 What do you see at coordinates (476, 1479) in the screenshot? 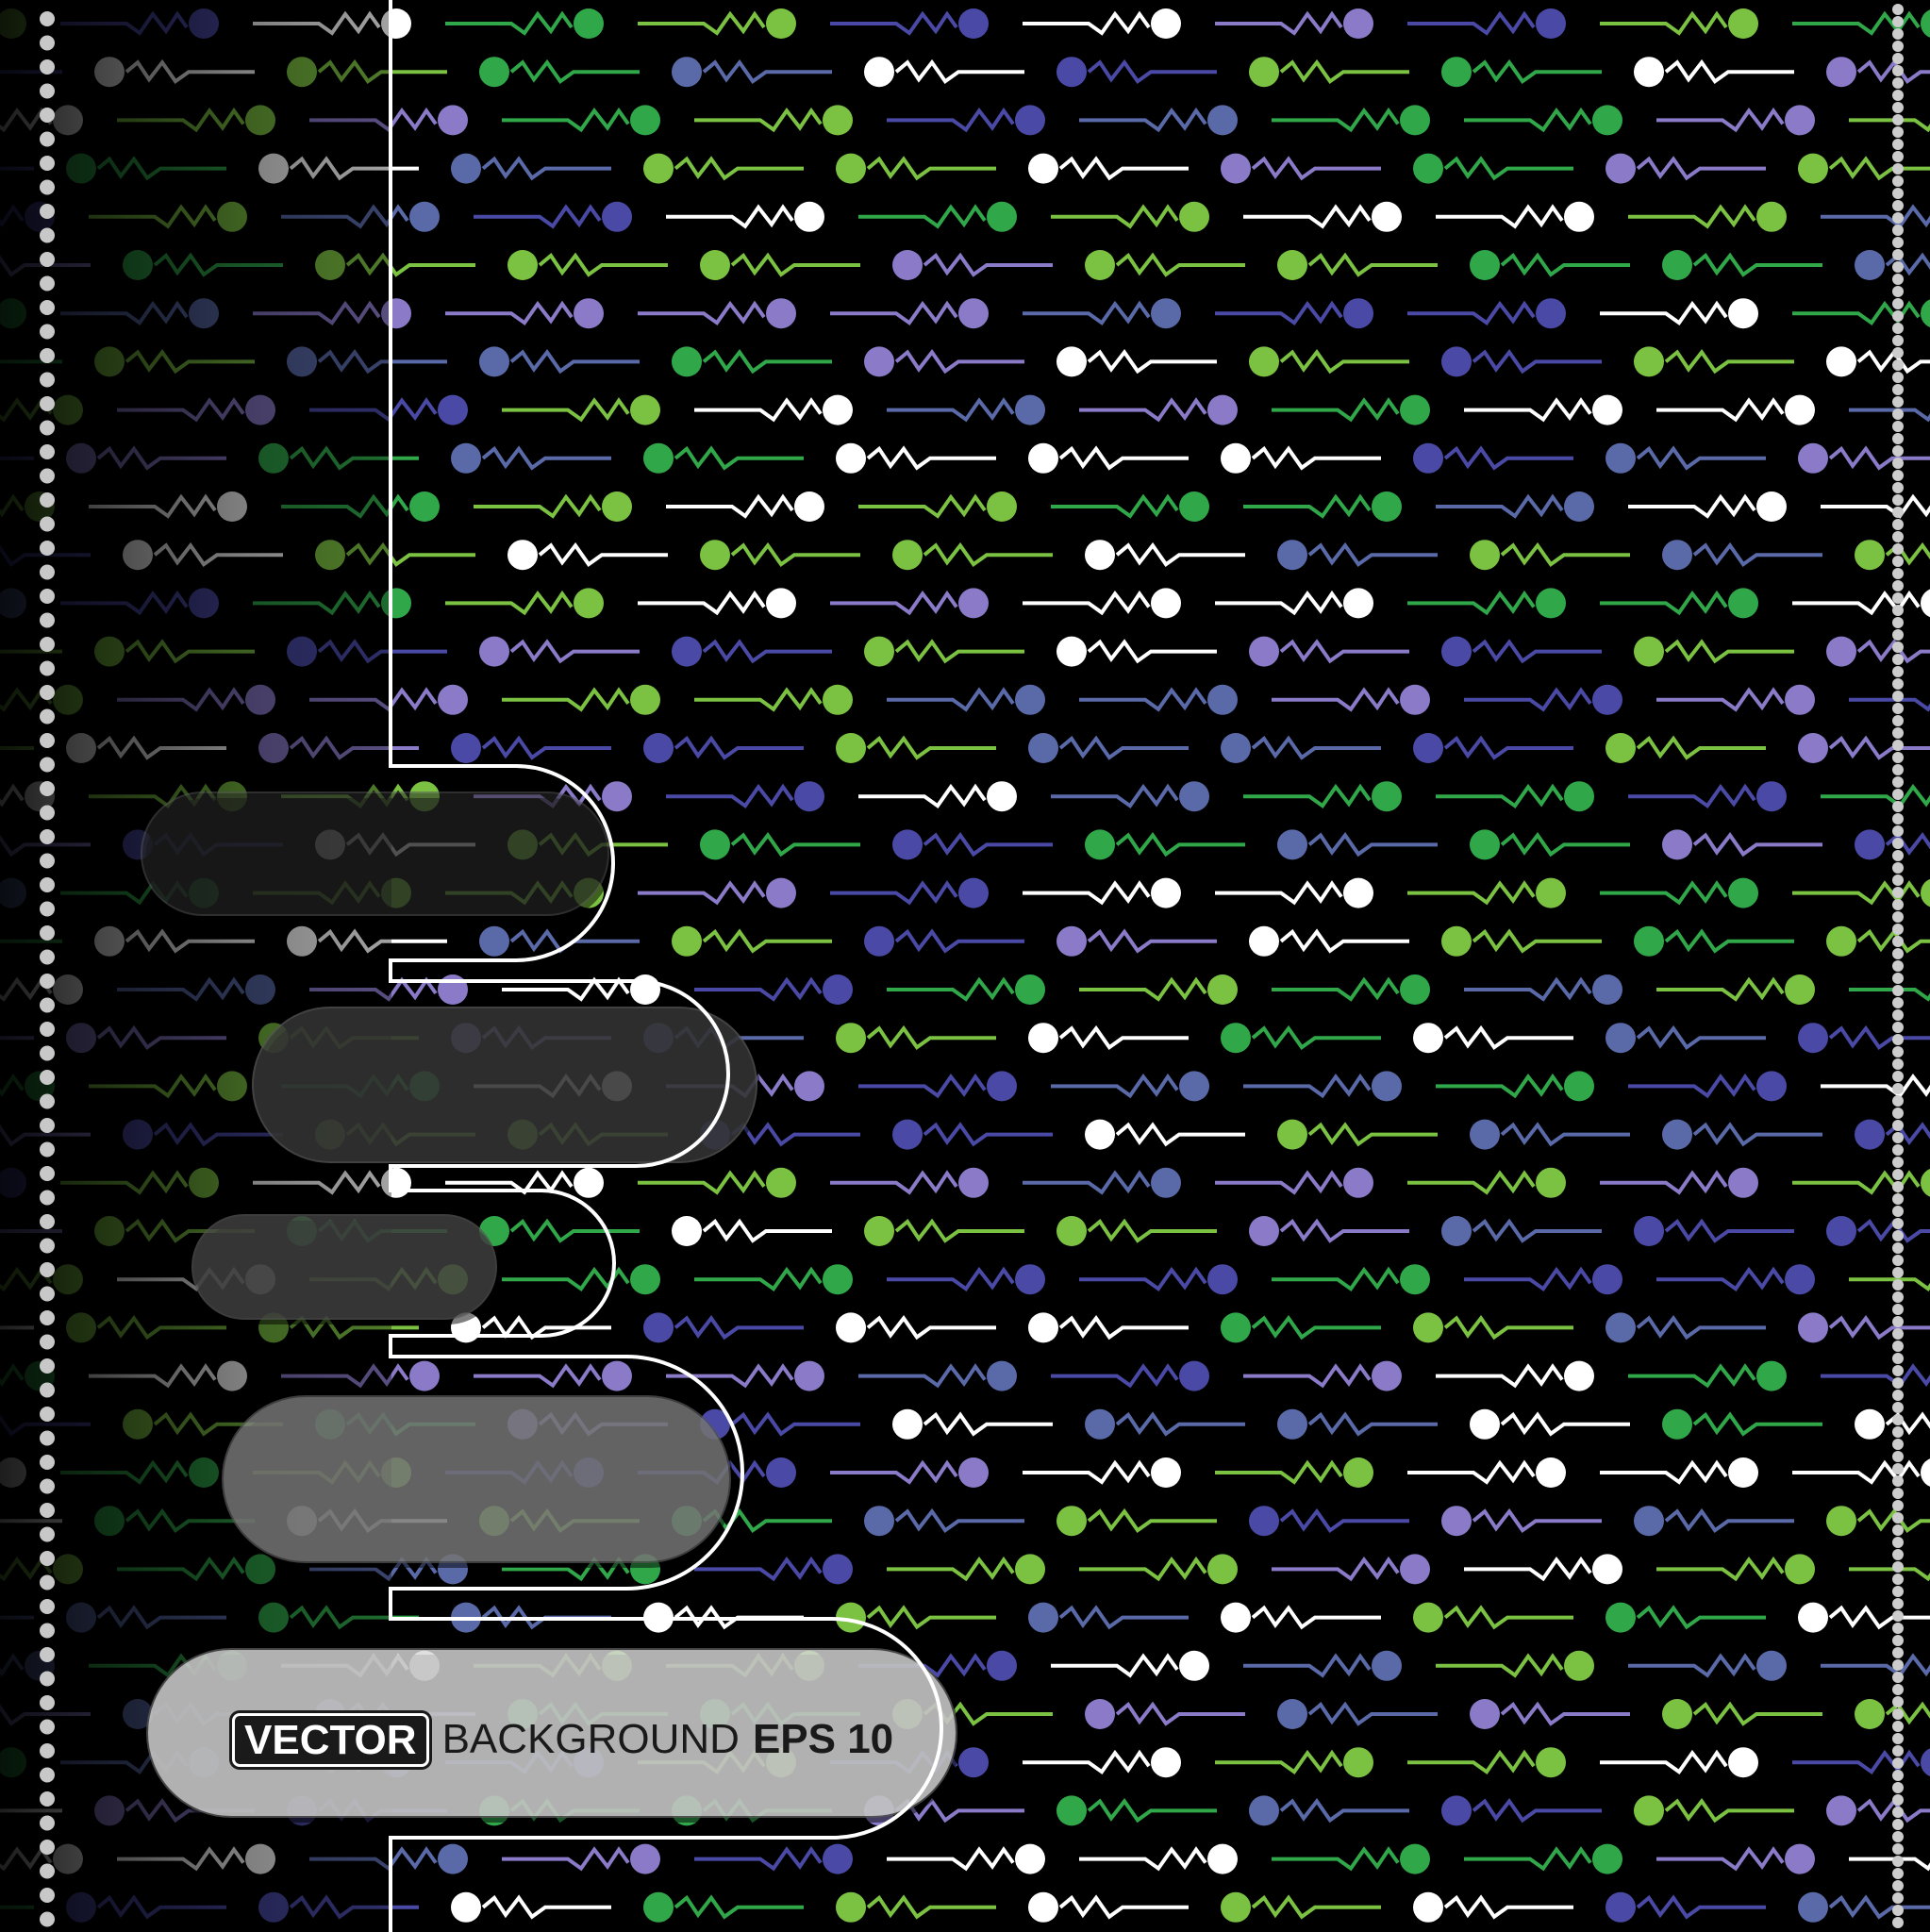
I see `pill` at bounding box center [476, 1479].